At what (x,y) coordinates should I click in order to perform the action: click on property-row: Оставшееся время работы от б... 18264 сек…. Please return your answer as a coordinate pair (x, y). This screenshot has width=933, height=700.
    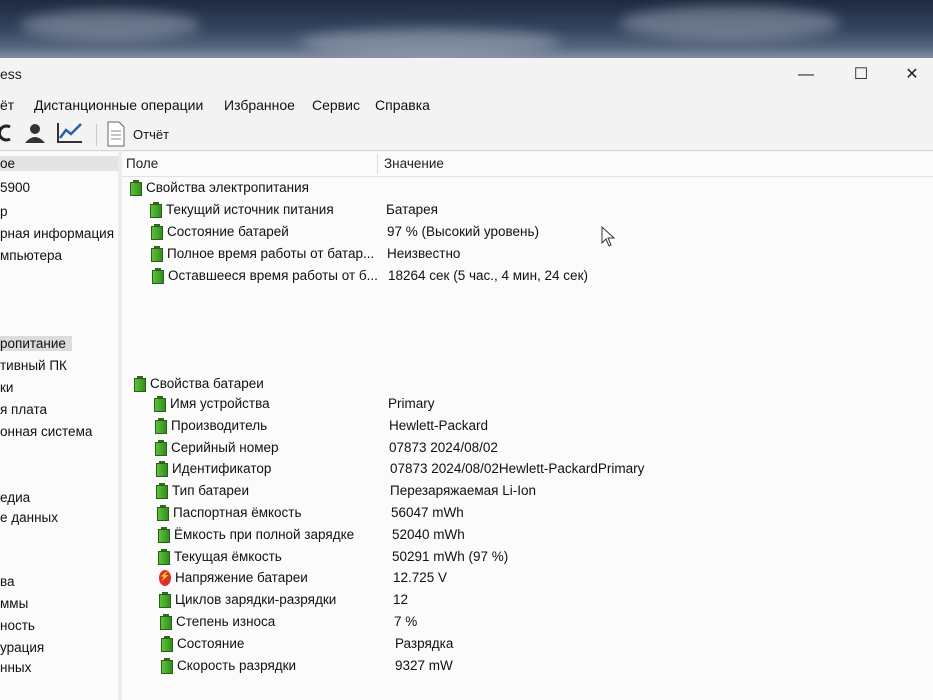
    Looking at the image, I should click on (472, 276).